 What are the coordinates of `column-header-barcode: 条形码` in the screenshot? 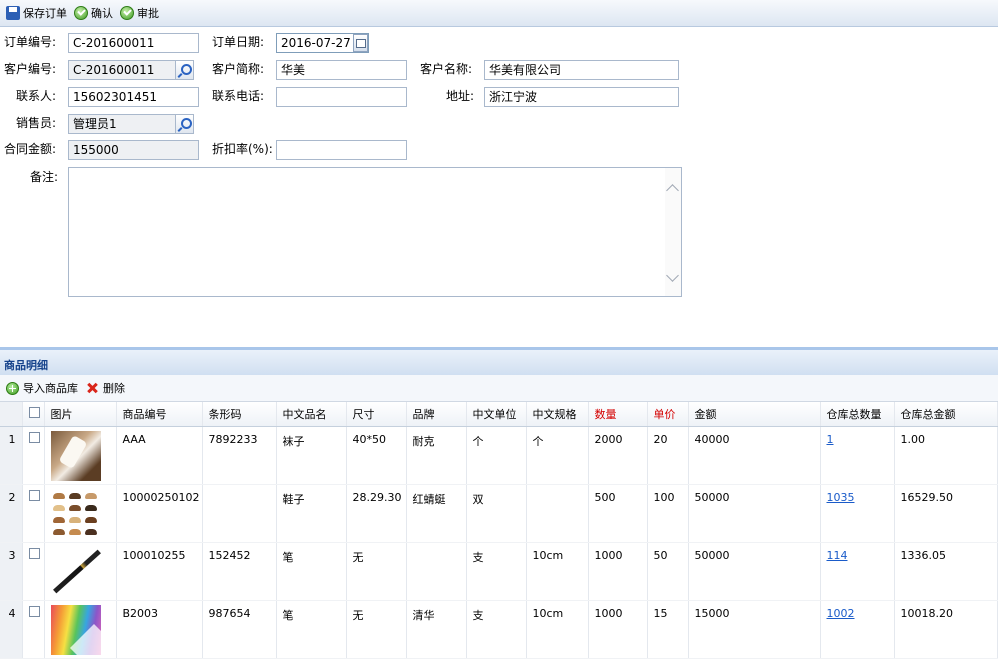 It's located at (239, 414).